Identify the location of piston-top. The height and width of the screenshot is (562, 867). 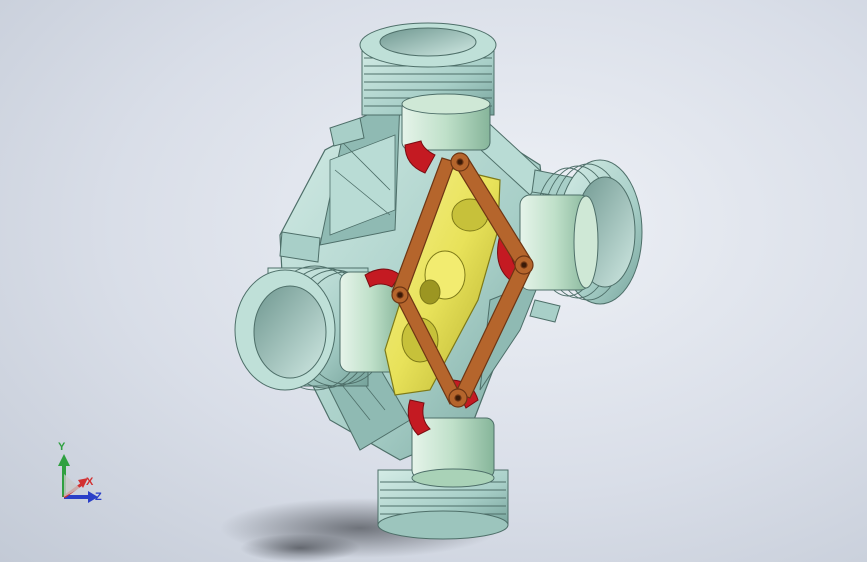
(446, 122).